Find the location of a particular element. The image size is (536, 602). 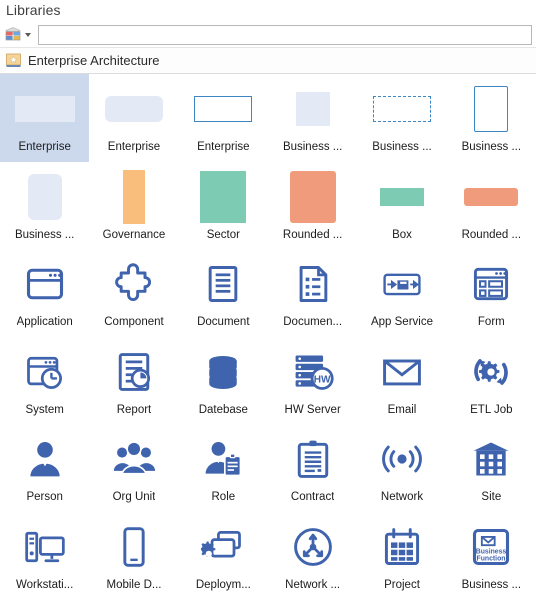

shape-item-sector-square-shape: Sector is located at coordinates (223, 206).